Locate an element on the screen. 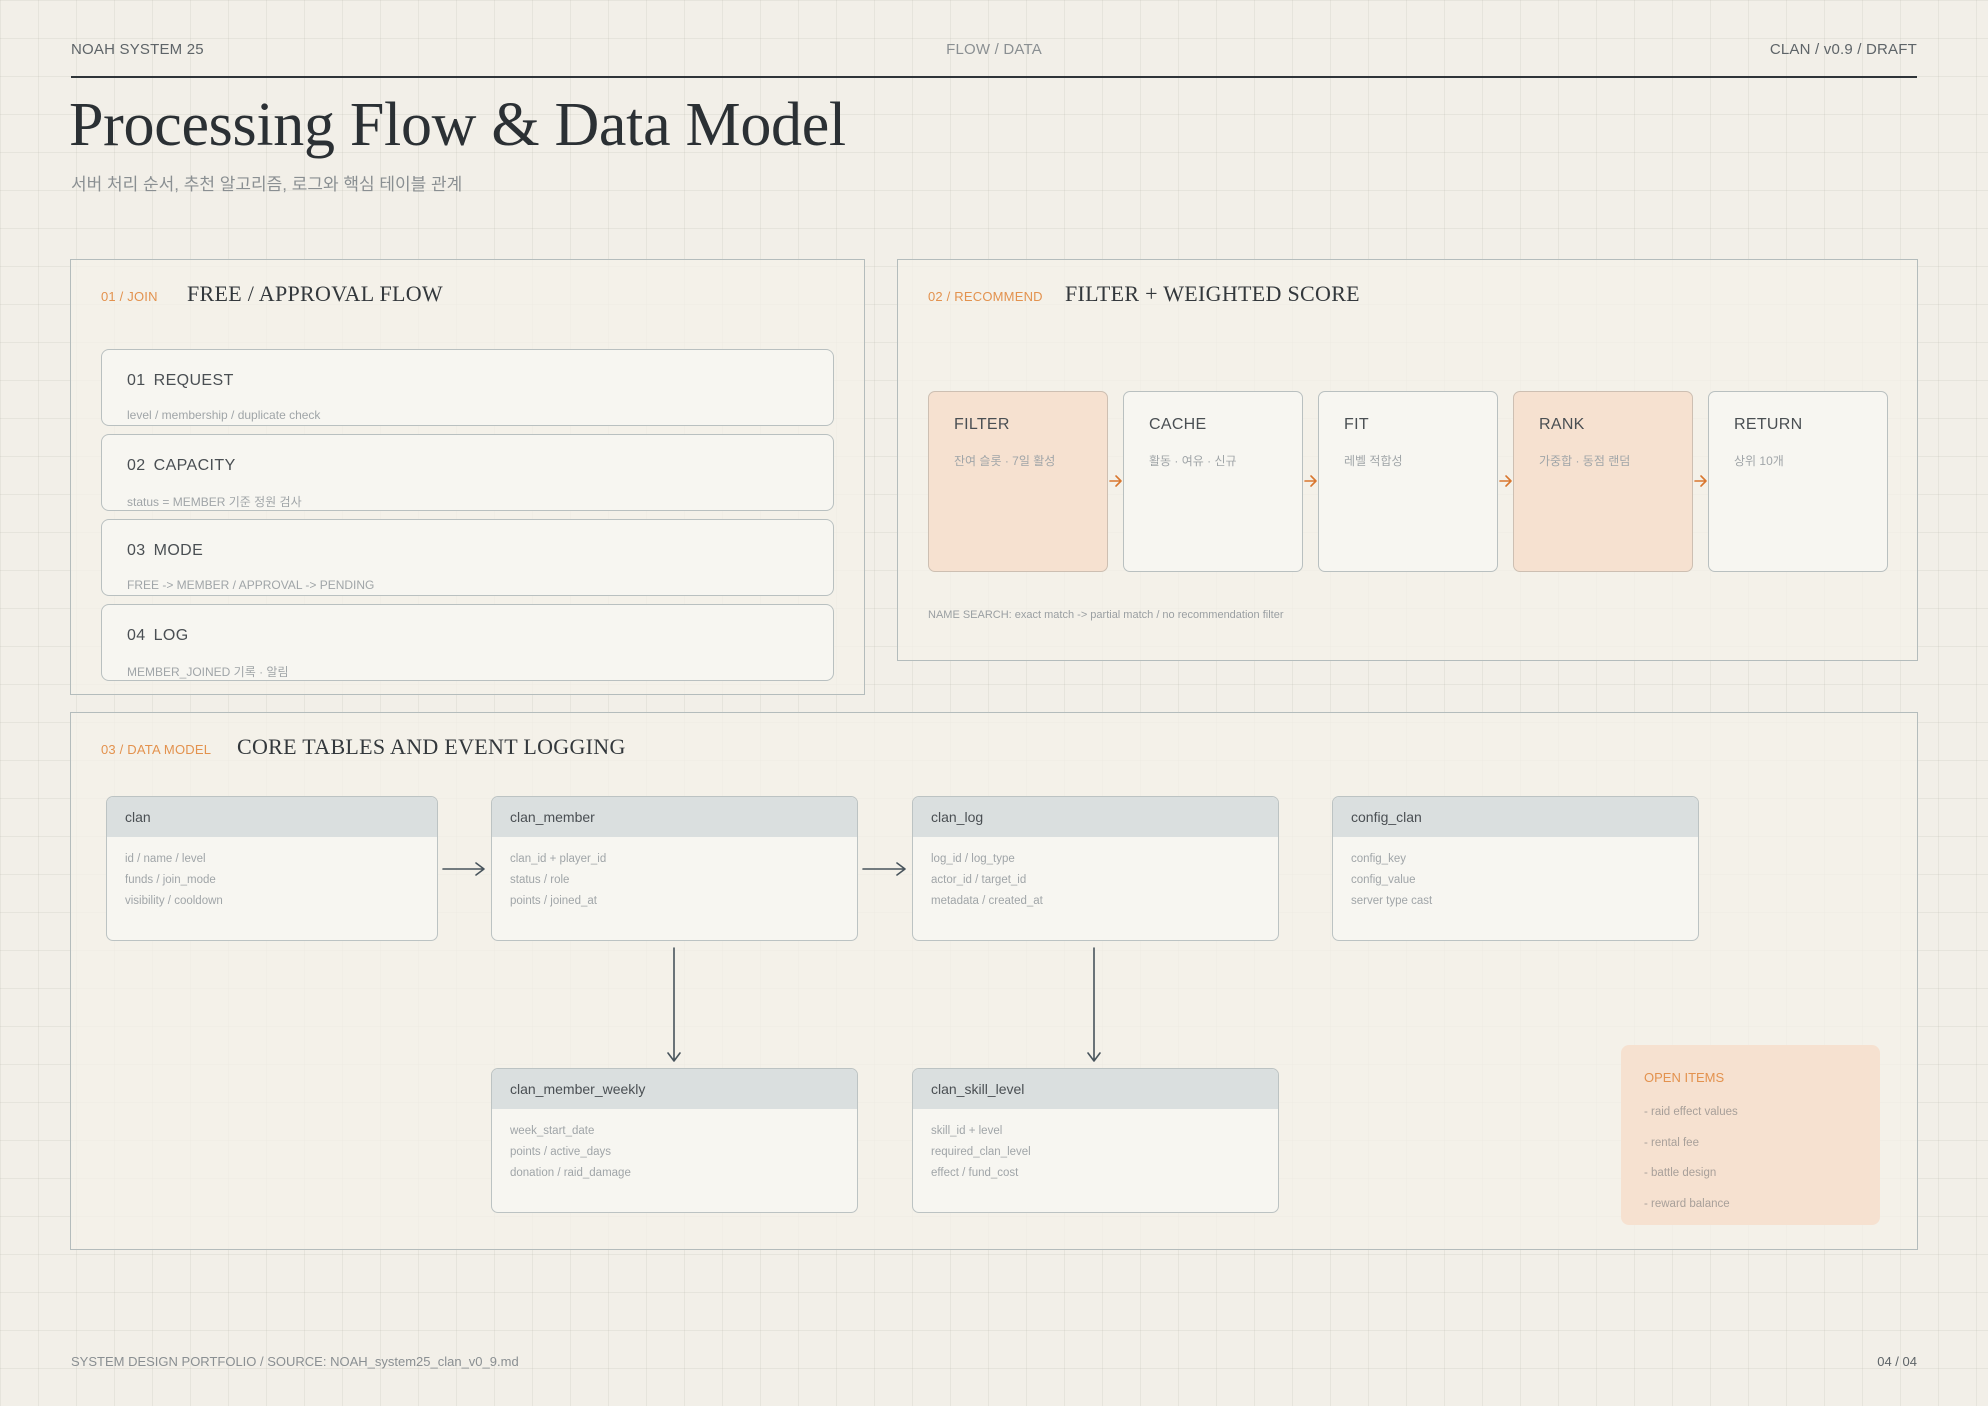 This screenshot has width=1988, height=1406. arrow-cache-fit-icon is located at coordinates (1310, 481).